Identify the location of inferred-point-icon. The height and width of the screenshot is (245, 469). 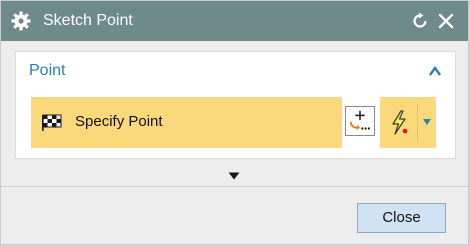
(359, 120).